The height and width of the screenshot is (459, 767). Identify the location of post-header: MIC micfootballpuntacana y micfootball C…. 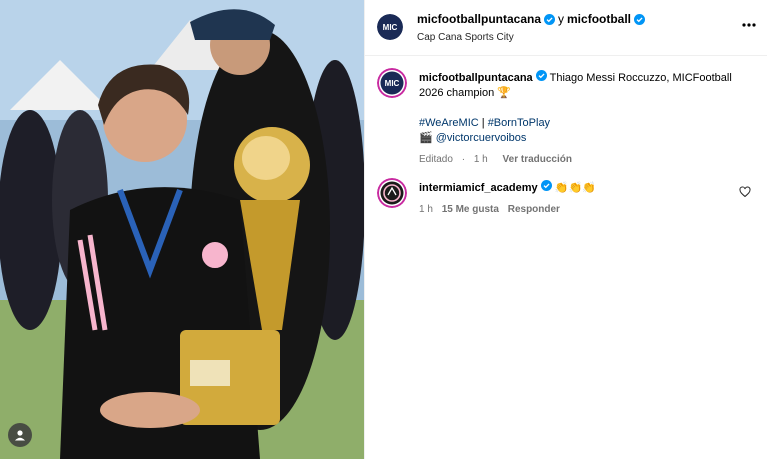
(566, 28).